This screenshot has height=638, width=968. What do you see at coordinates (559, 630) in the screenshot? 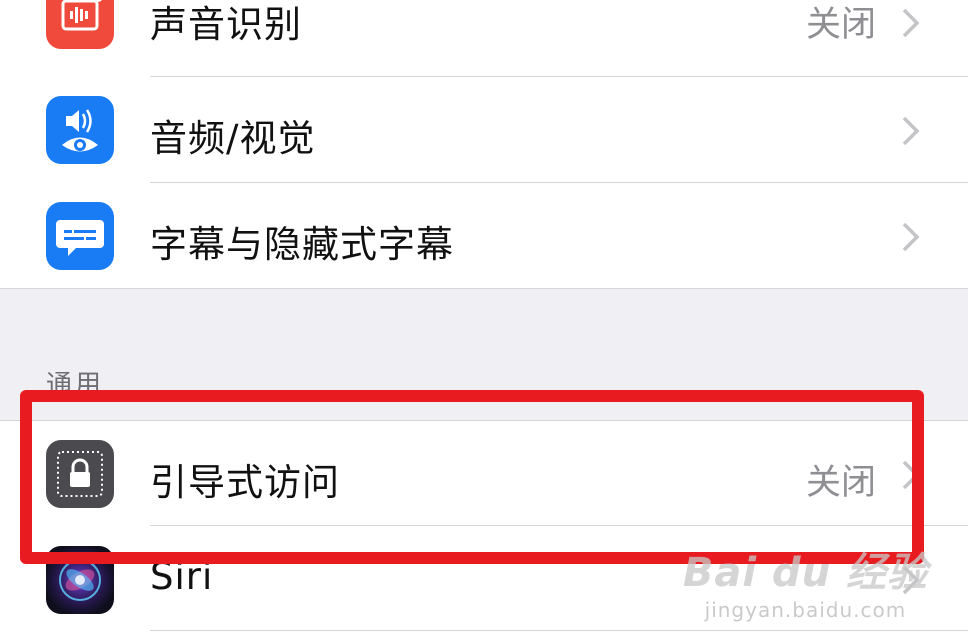
I see `separator` at bounding box center [559, 630].